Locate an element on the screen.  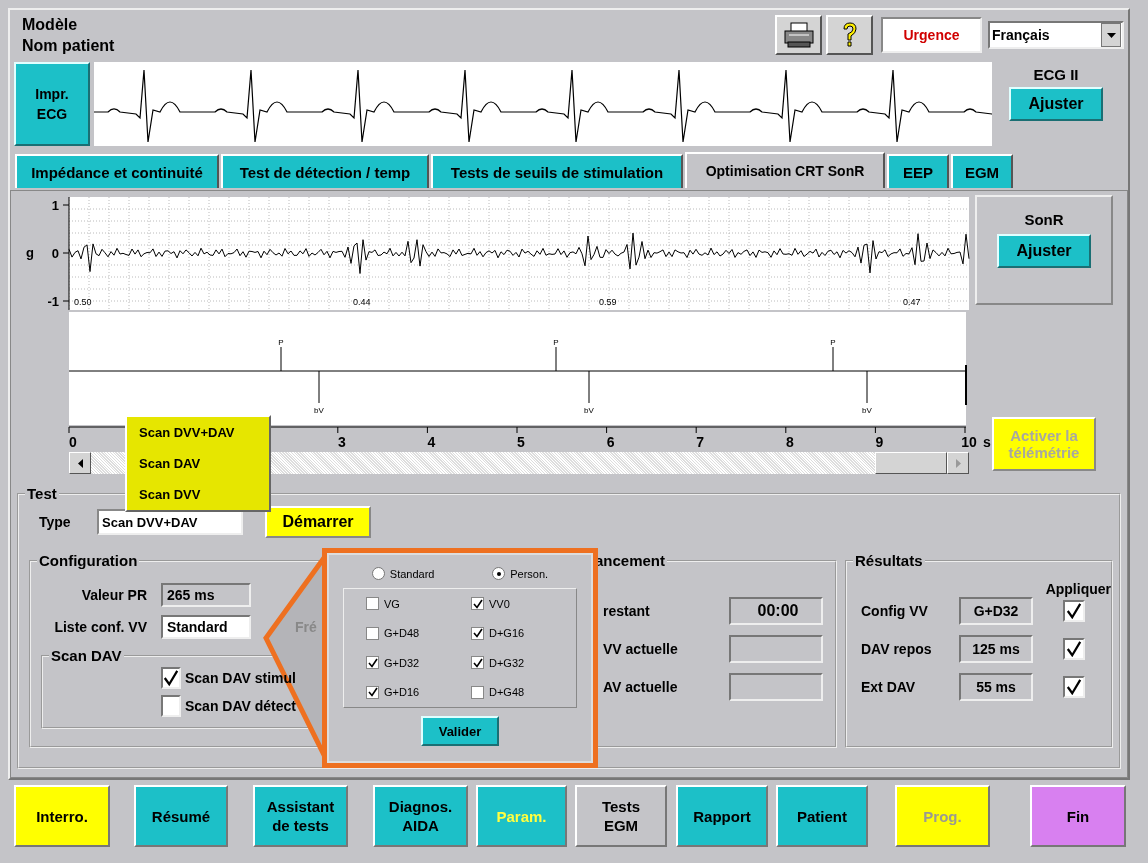
nav-button: Diagnos. AIDA is located at coordinates (420, 816).